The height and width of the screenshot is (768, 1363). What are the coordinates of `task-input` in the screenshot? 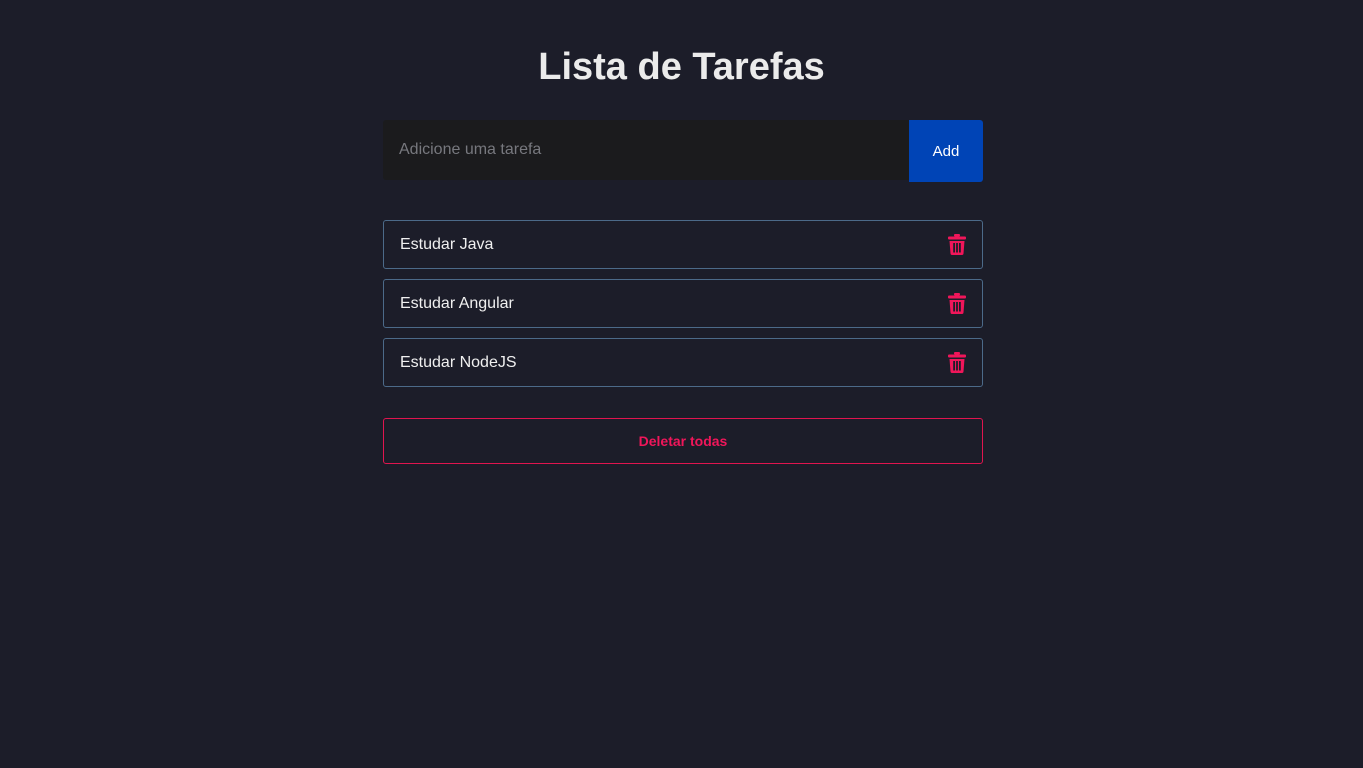 It's located at (646, 150).